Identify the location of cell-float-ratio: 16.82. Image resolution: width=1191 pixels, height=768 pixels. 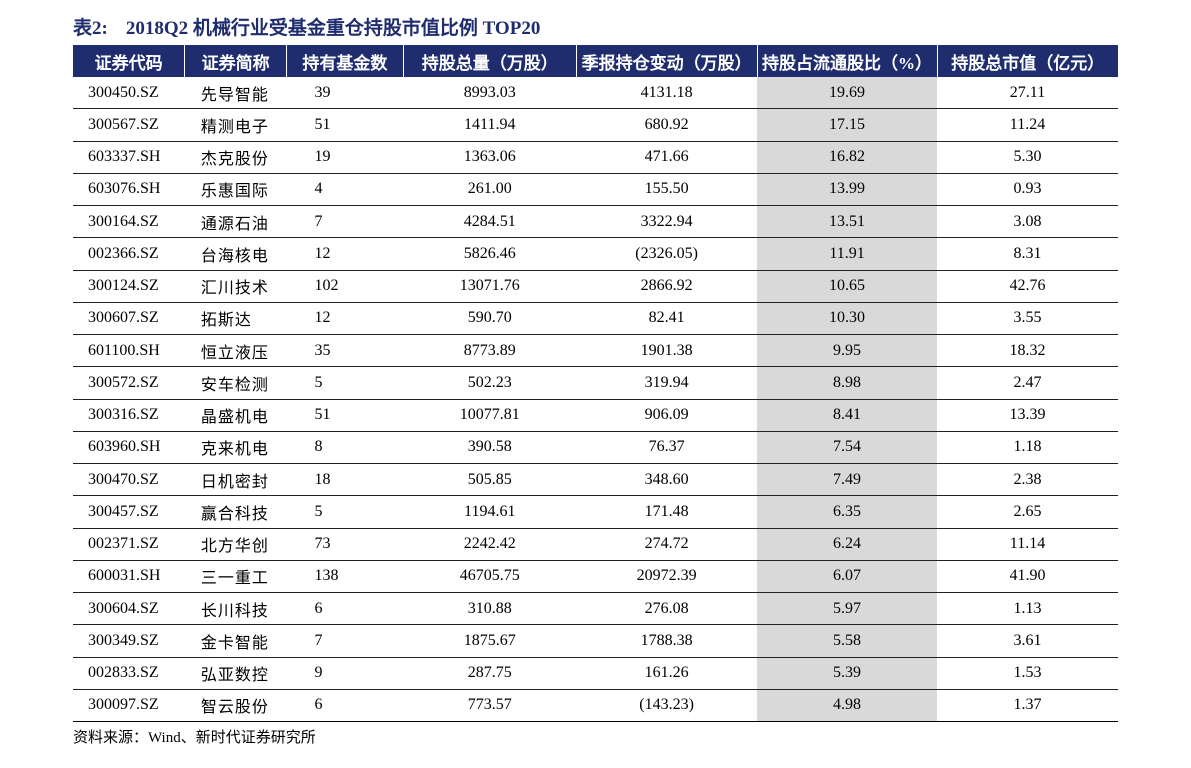
(847, 157).